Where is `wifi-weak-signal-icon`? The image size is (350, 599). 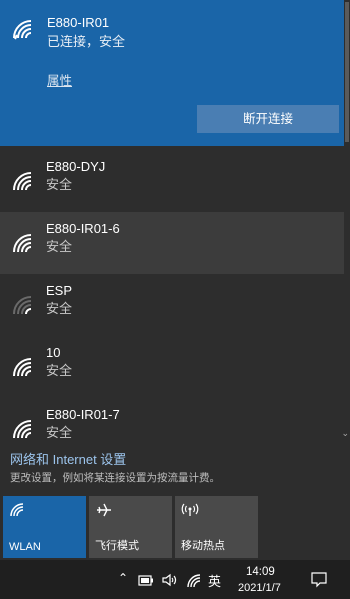
wifi-weak-signal-icon is located at coordinates (22, 305).